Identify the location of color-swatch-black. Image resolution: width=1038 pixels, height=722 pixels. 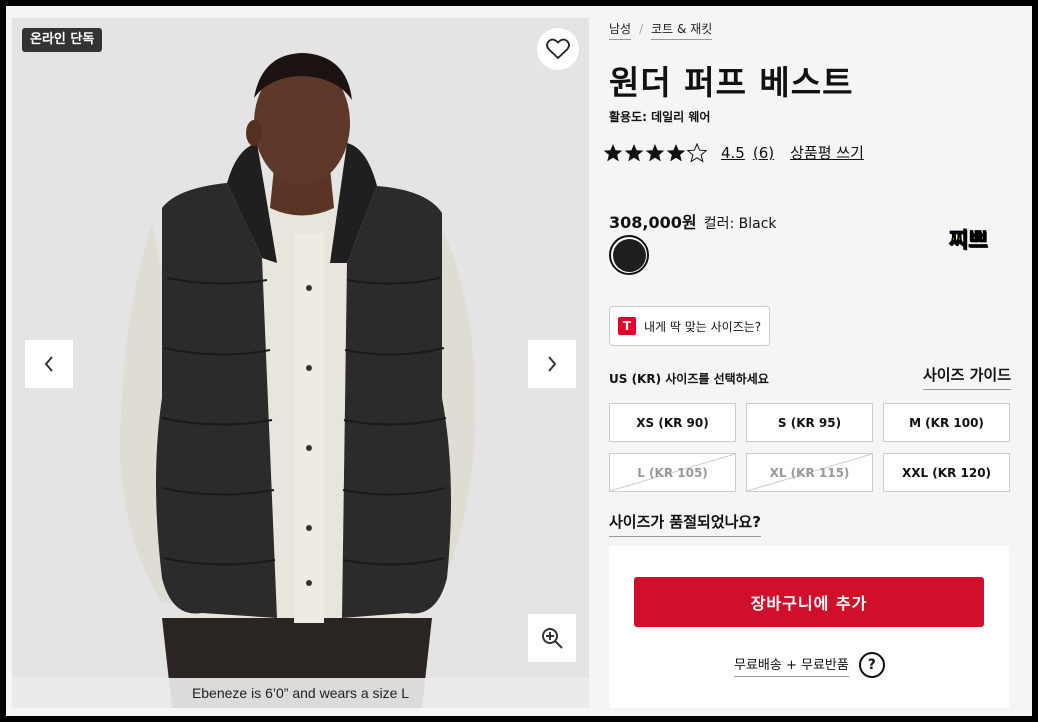
(629, 255).